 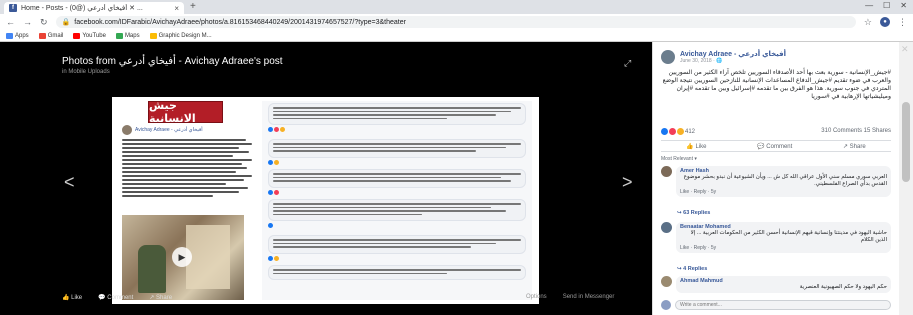 I want to click on forward-icon: →, so click(x=27, y=22).